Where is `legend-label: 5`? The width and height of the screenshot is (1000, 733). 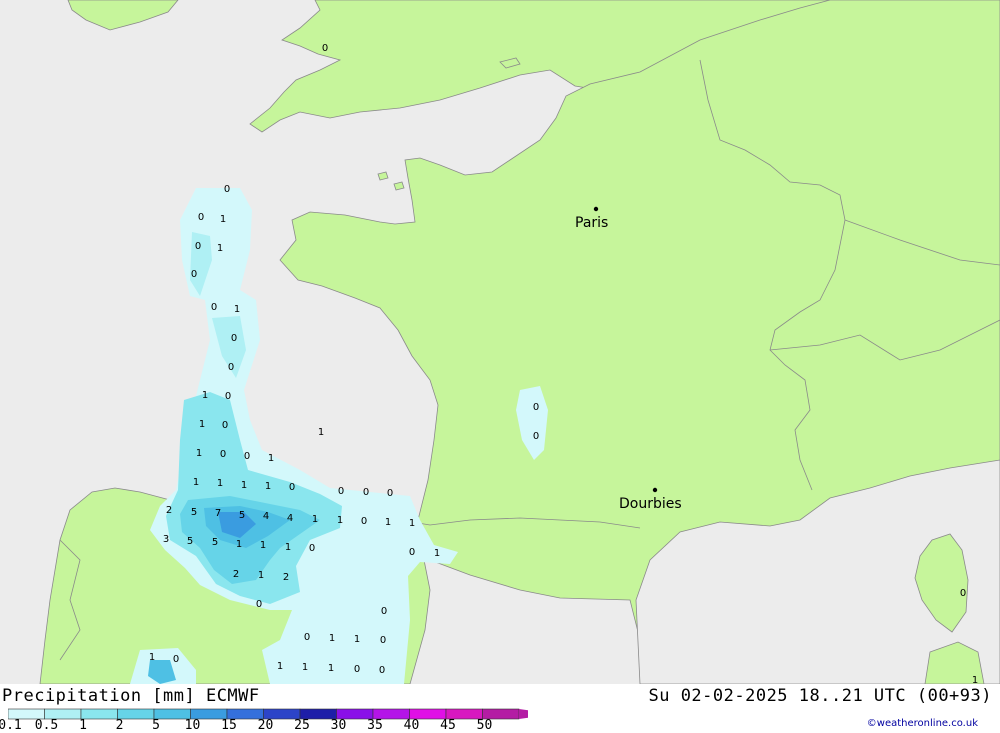
legend-label: 5 is located at coordinates (156, 725).